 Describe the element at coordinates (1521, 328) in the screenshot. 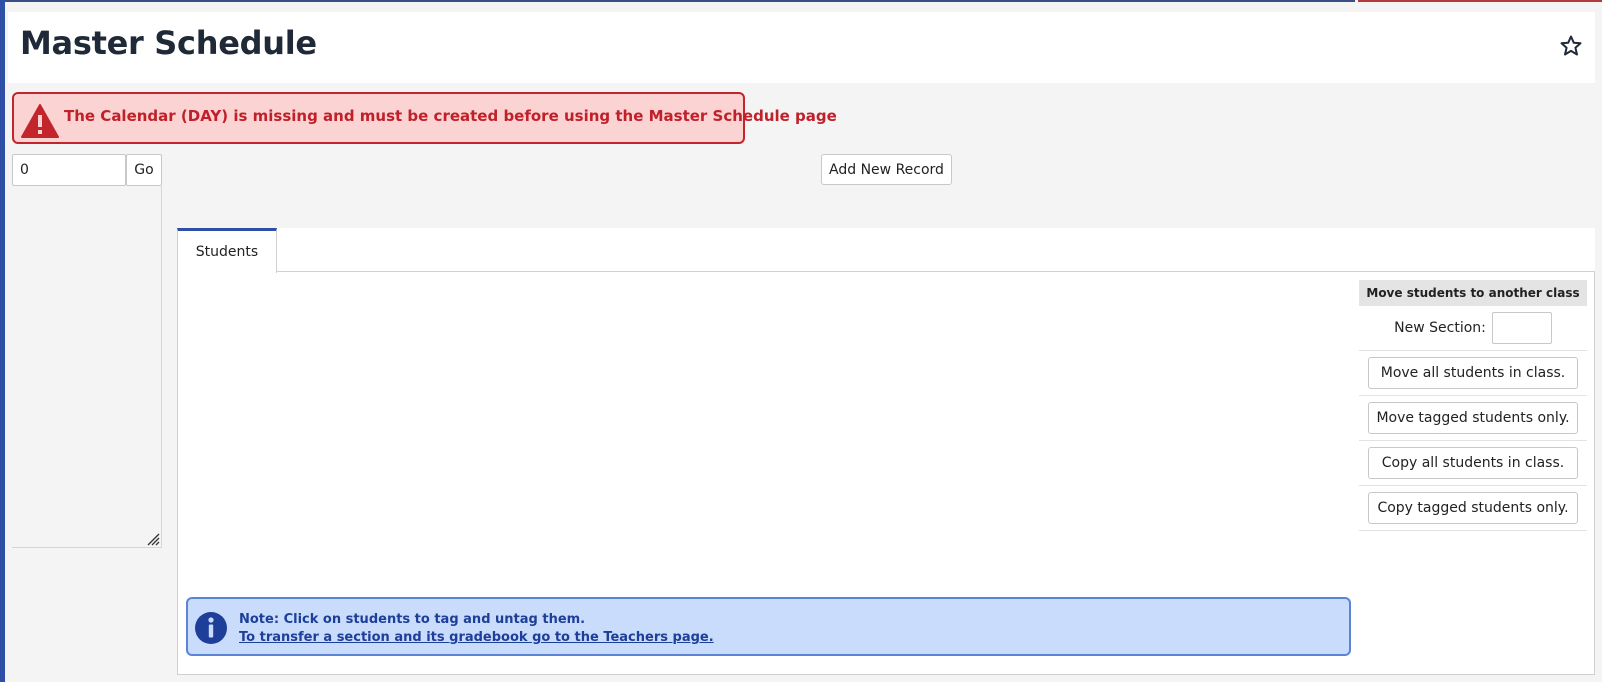

I see `new-section-input` at that location.